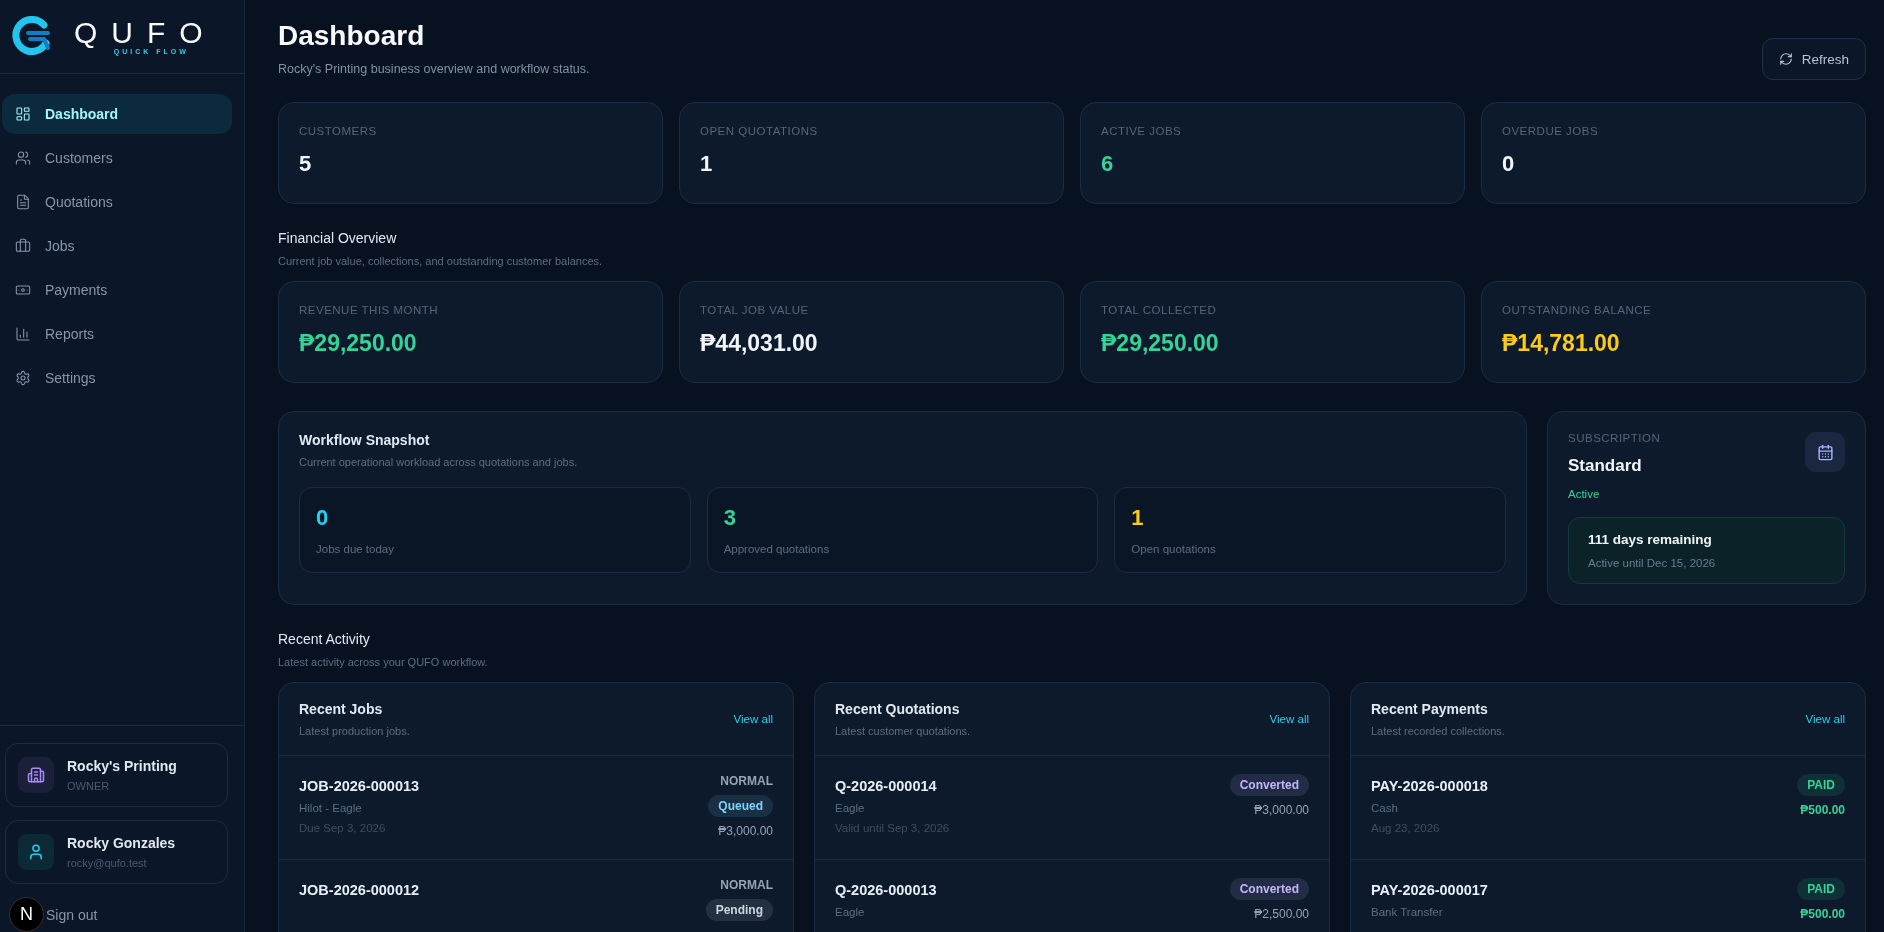 The image size is (1884, 932). Describe the element at coordinates (1072, 896) in the screenshot. I see `activity-row: Q-2026-000013 Eagle Converted ₱2,500.00` at that location.